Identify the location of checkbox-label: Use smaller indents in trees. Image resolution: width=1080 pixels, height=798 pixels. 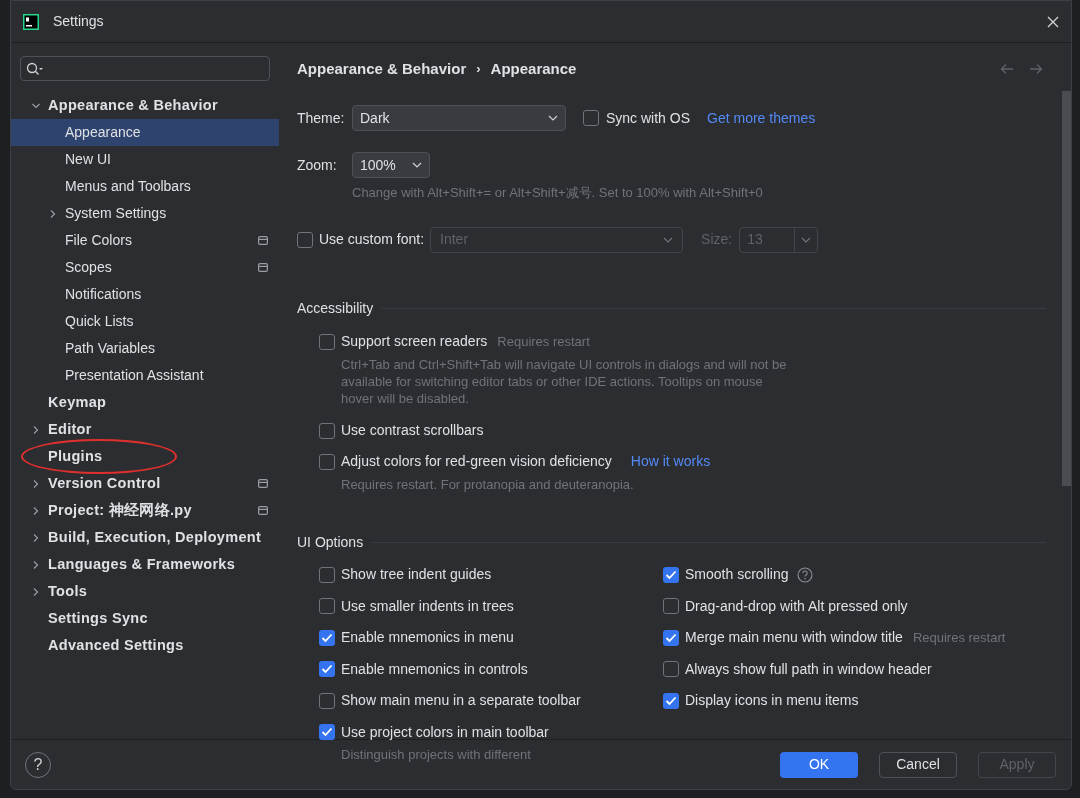
(427, 606).